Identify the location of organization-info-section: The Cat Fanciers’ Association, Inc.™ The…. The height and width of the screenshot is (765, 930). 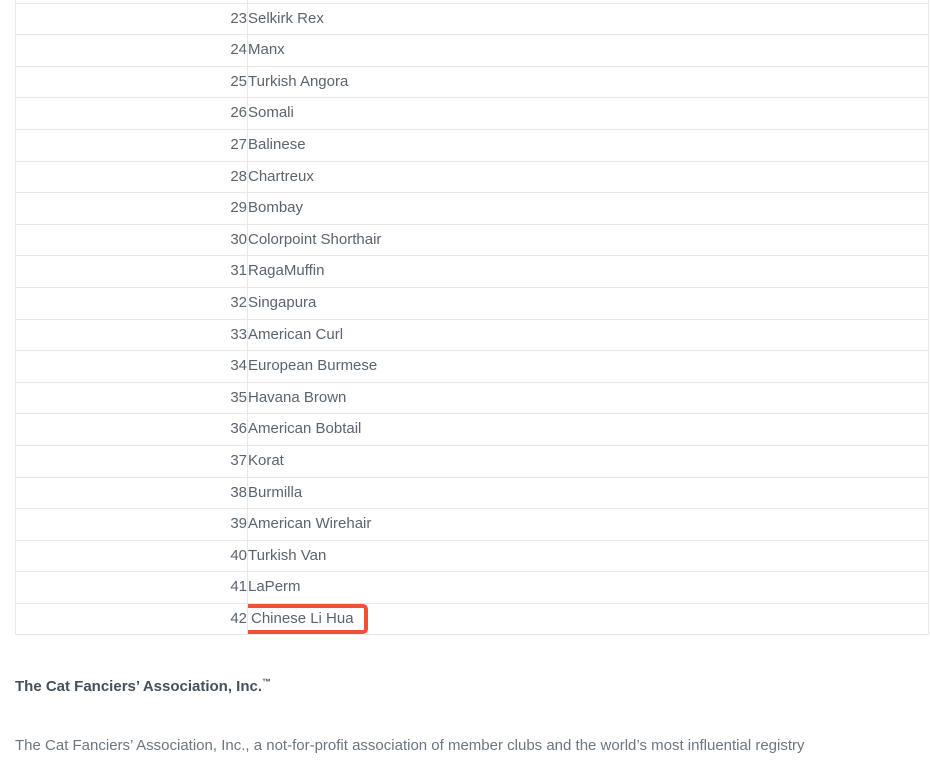
(467, 715).